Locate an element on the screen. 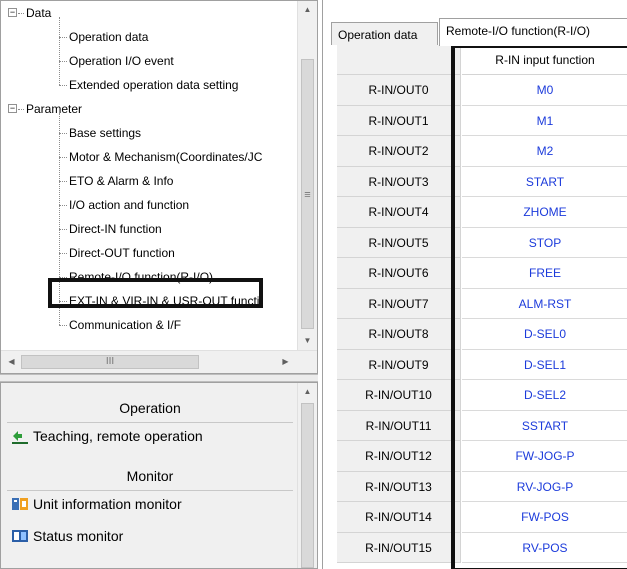 The image size is (627, 569). row-header: R-IN/OUT4 is located at coordinates (399, 212).